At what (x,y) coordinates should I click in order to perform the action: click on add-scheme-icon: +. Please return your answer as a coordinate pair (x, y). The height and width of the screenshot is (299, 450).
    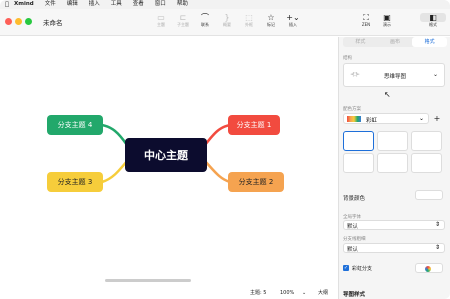
    Looking at the image, I should click on (437, 119).